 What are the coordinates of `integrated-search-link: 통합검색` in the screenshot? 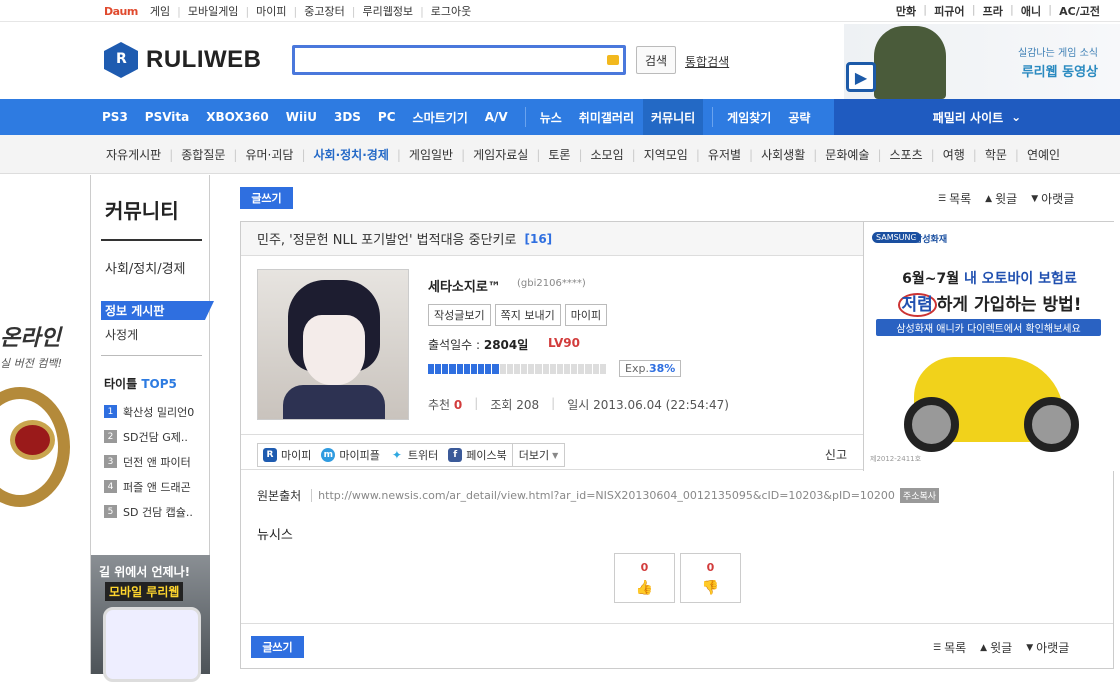 It's located at (707, 61).